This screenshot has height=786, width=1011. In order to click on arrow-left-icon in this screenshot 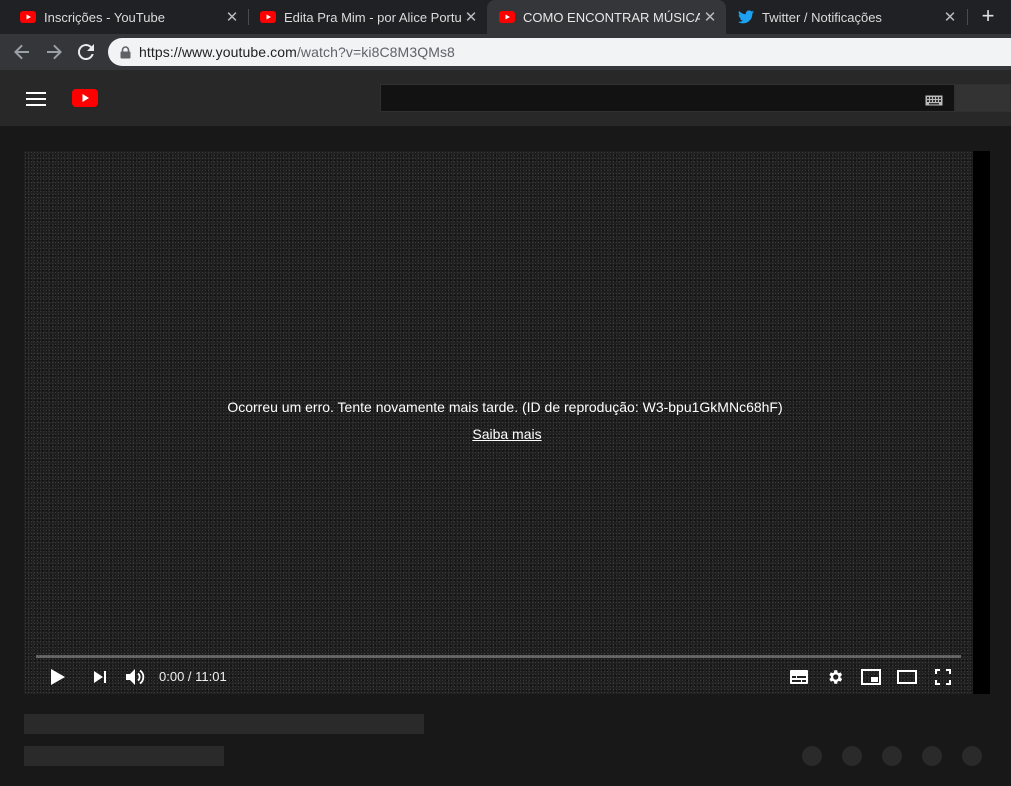, I will do `click(21, 52)`.